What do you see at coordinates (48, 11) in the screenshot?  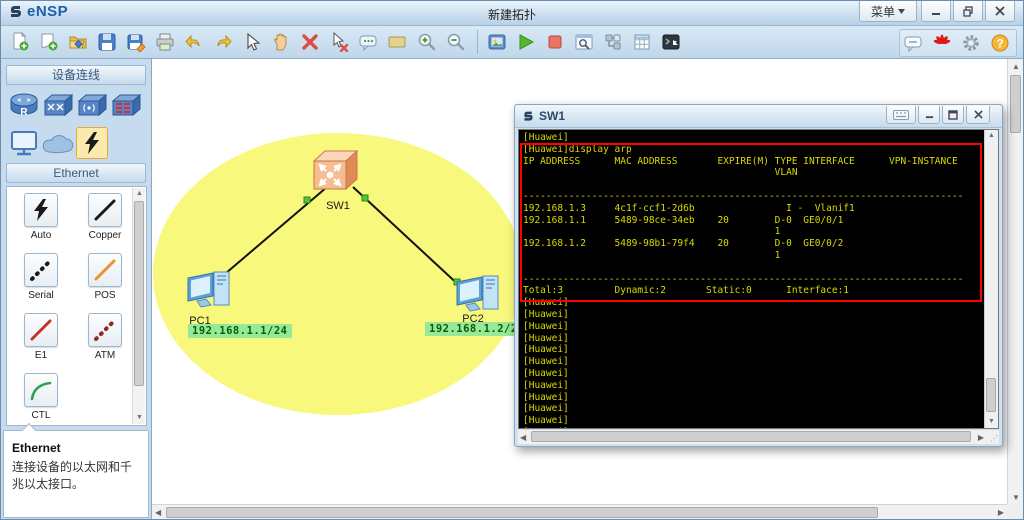 I see `app-logo-text: eNSP` at bounding box center [48, 11].